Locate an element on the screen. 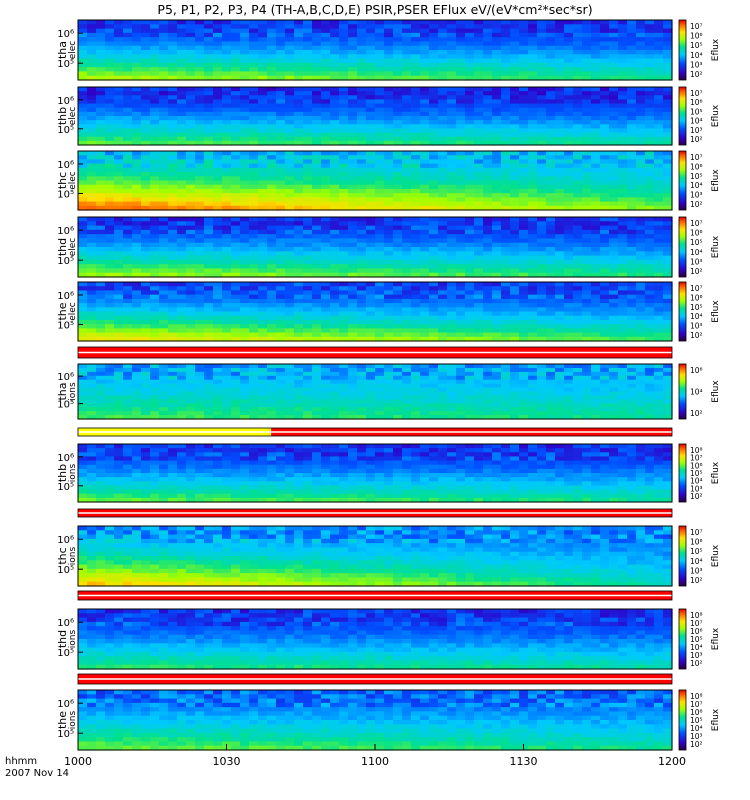  x-tick-label: 1130 is located at coordinates (524, 761).